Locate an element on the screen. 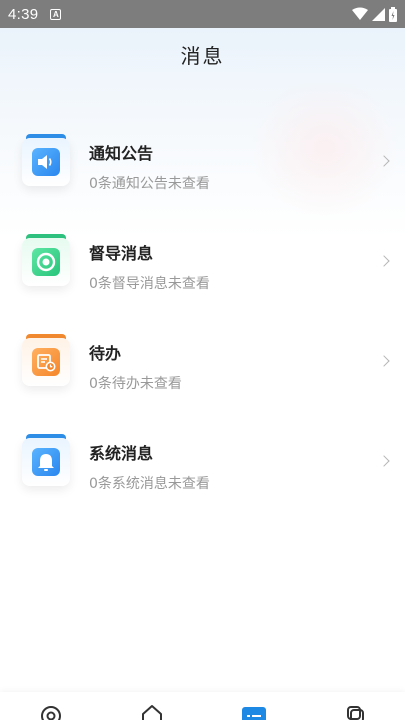  bottom-tab-bar is located at coordinates (202, 706).